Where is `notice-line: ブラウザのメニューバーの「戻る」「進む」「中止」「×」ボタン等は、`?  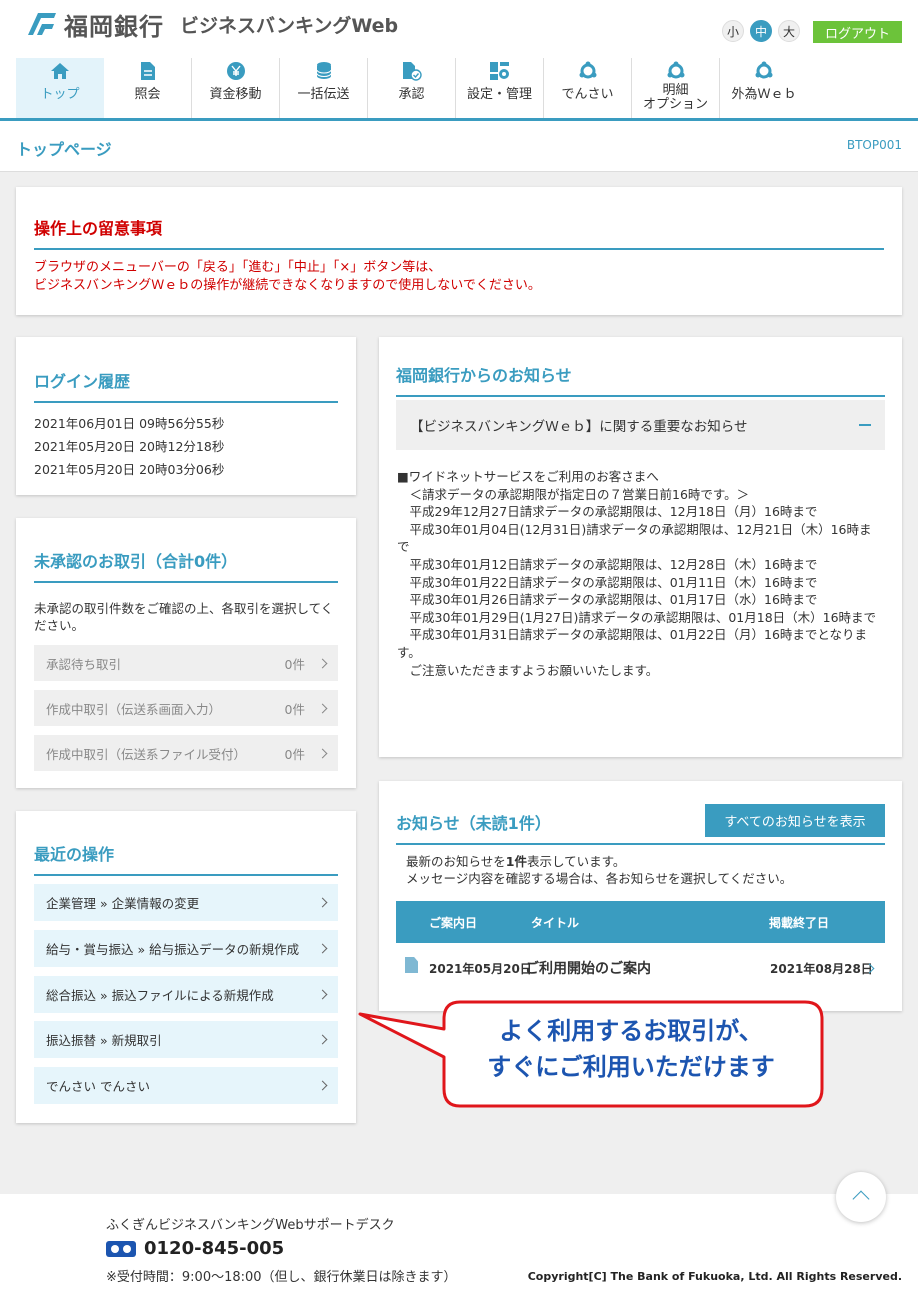
notice-line: ブラウザのメニューバーの「戻る」「進む」「中止」「×」ボタン等は、 is located at coordinates (238, 267).